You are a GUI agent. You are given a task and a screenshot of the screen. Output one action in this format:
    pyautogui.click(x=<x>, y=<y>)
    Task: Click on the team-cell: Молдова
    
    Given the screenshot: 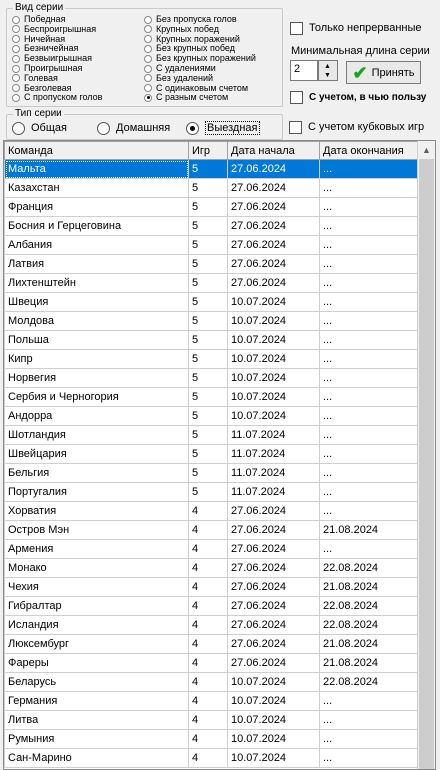 What is the action you would take?
    pyautogui.click(x=96, y=321)
    